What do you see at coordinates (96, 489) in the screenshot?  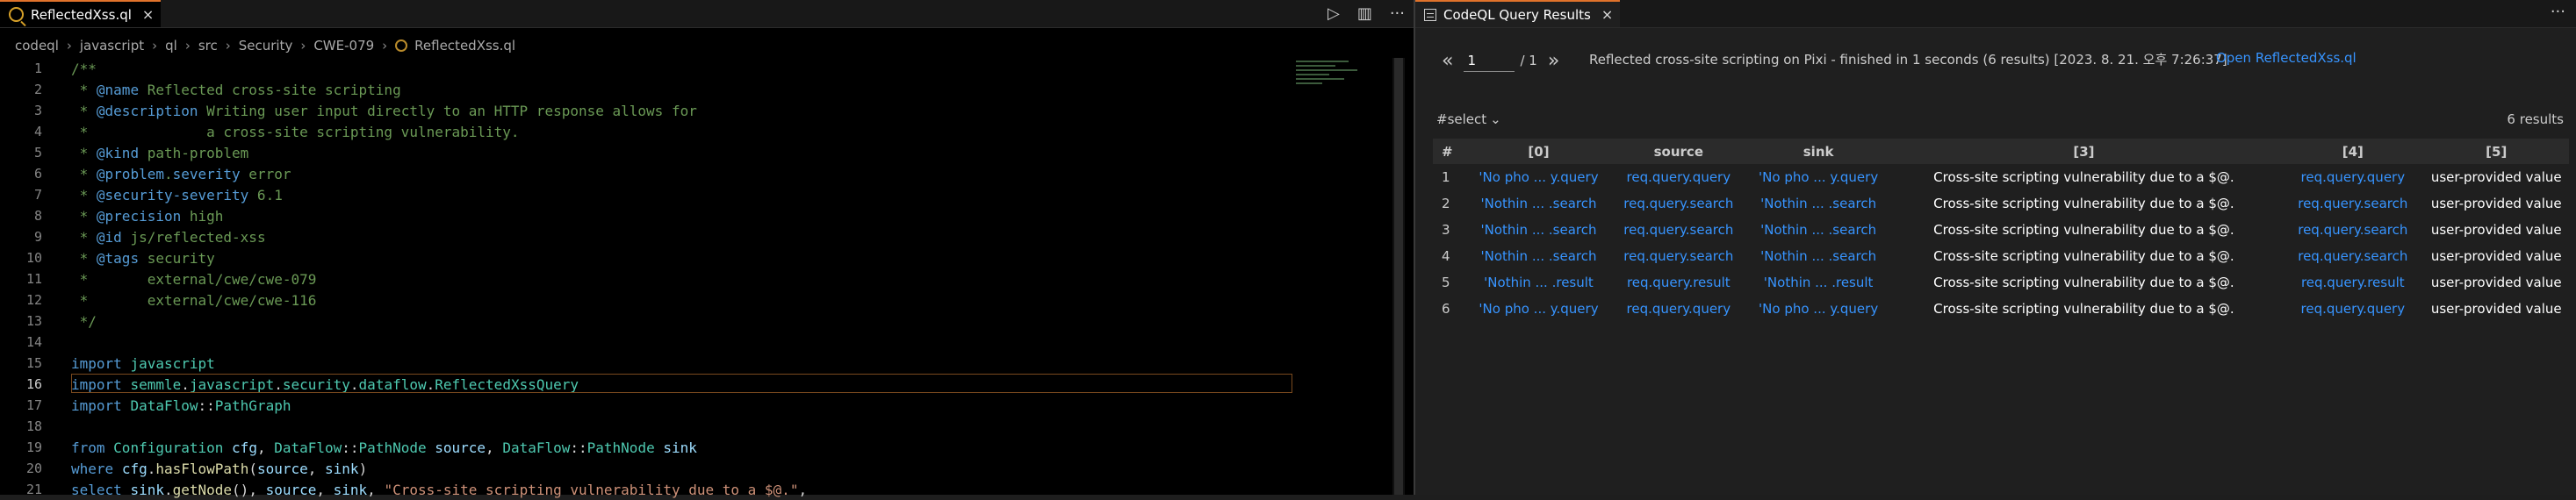 I see `code-token: select` at bounding box center [96, 489].